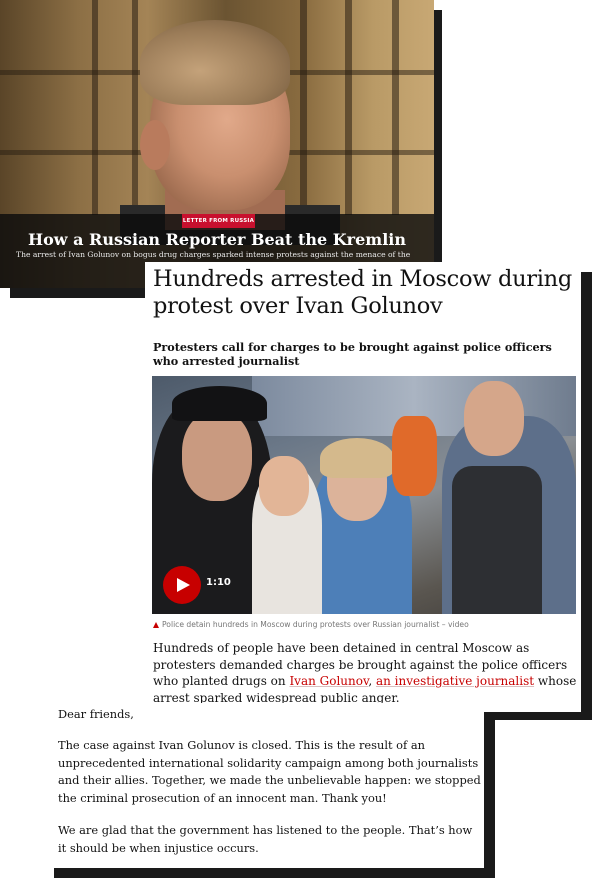 The image size is (592, 878). Describe the element at coordinates (96, 714) in the screenshot. I see `letter-greeting: Dear friends,` at that location.